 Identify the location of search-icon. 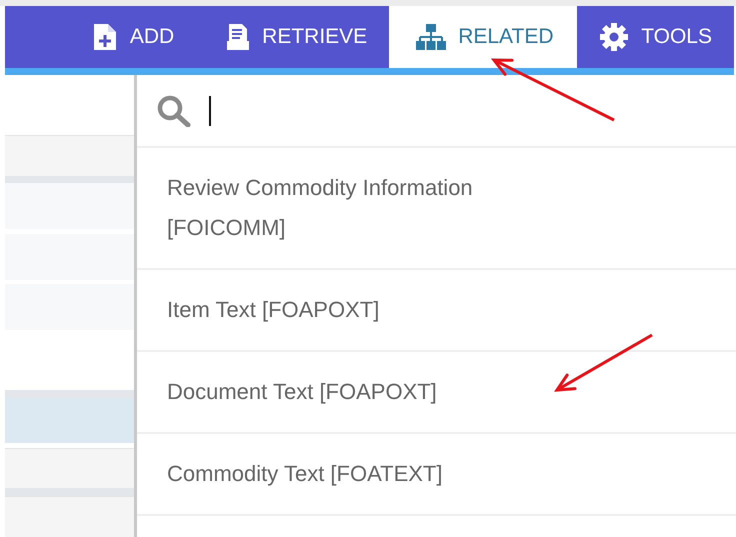
(174, 110).